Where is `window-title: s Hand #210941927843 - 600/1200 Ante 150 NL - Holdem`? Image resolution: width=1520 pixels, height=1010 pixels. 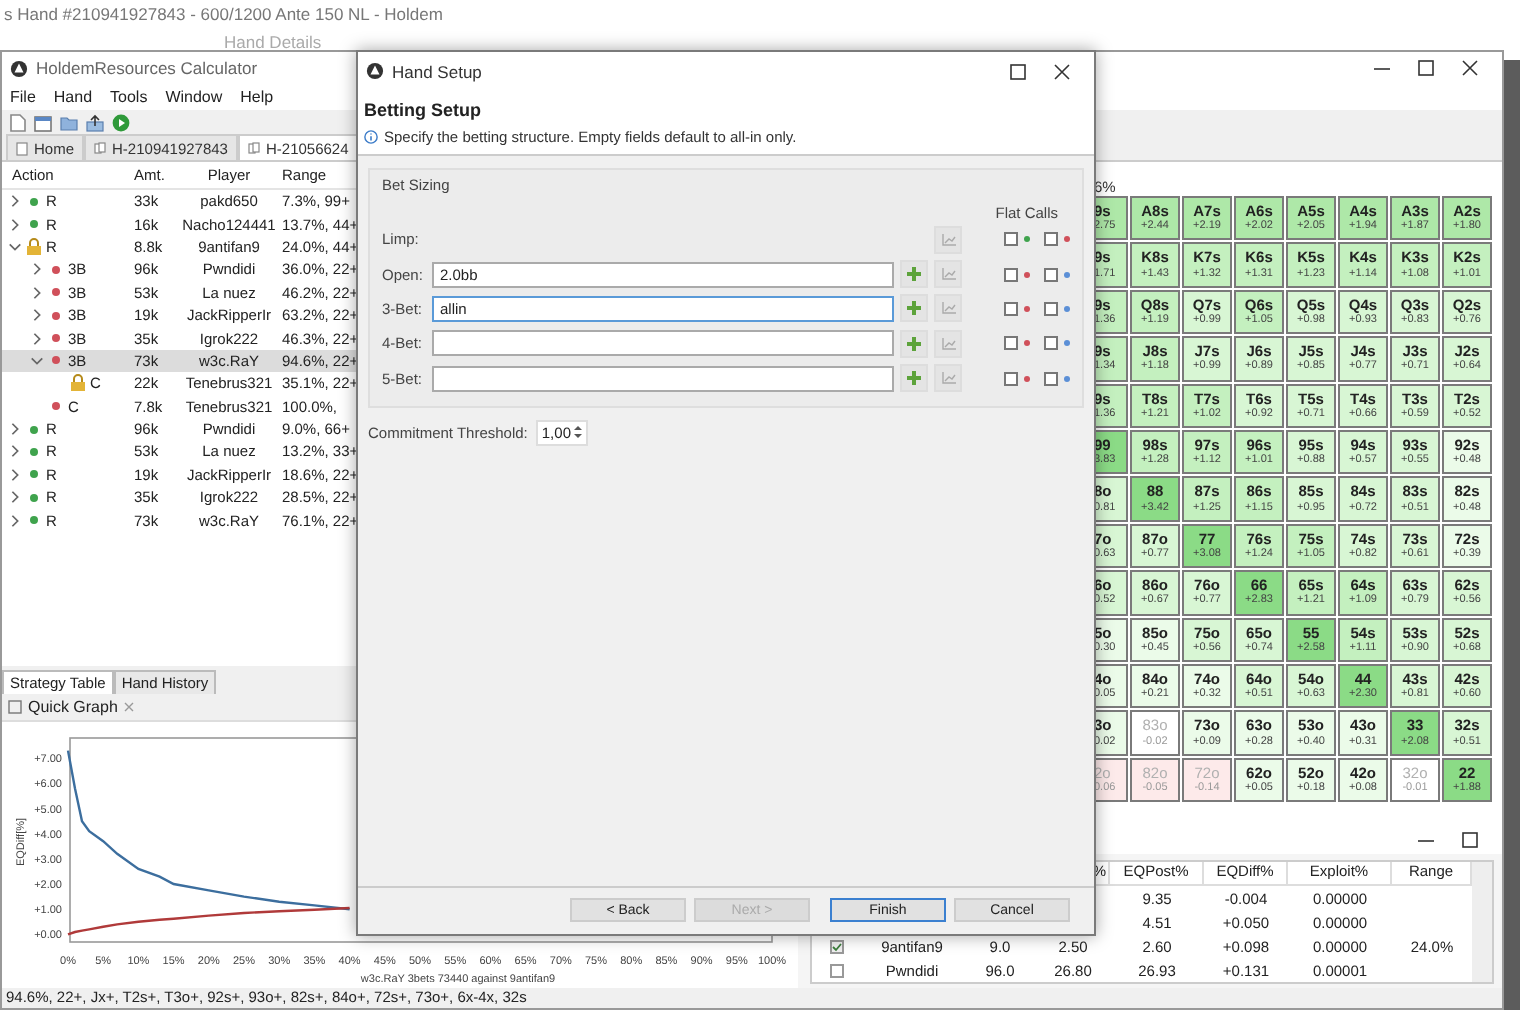
window-title: s Hand #210941927843 - 600/1200 Ante 150 NL - Holdem is located at coordinates (223, 14).